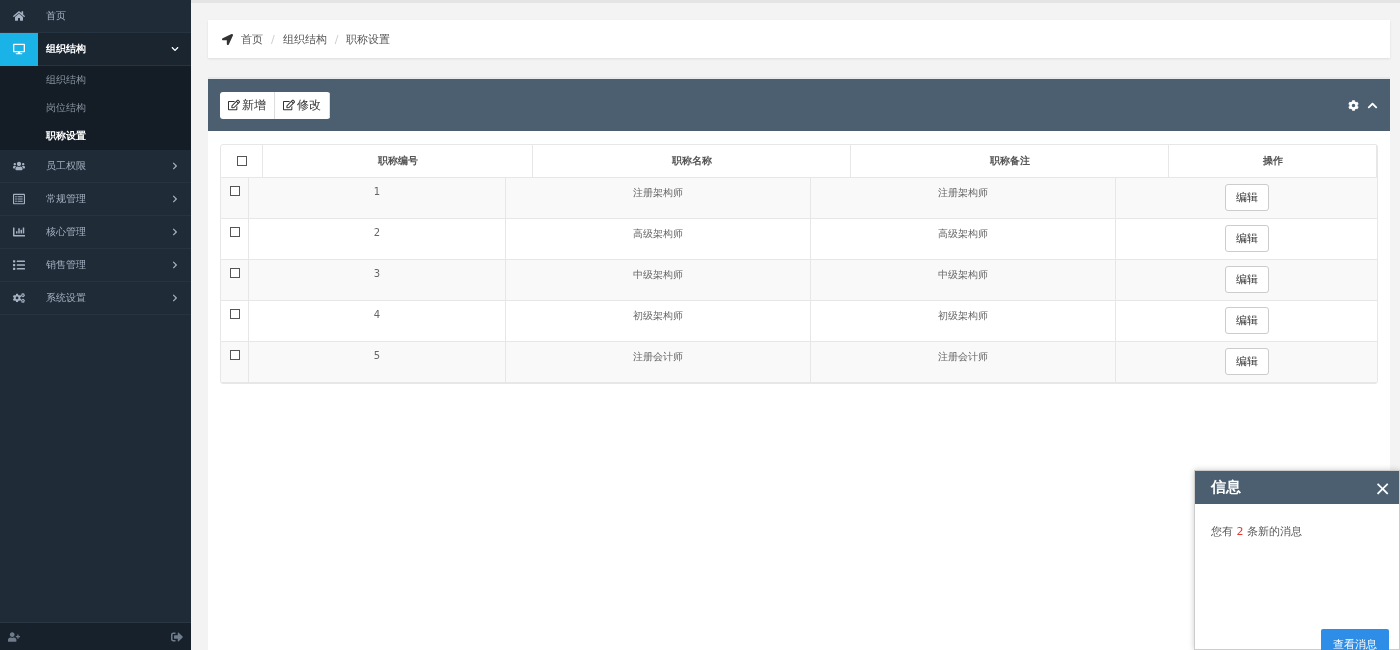 The height and width of the screenshot is (650, 1400). I want to click on nav-item: 组织结构, so click(95, 49).